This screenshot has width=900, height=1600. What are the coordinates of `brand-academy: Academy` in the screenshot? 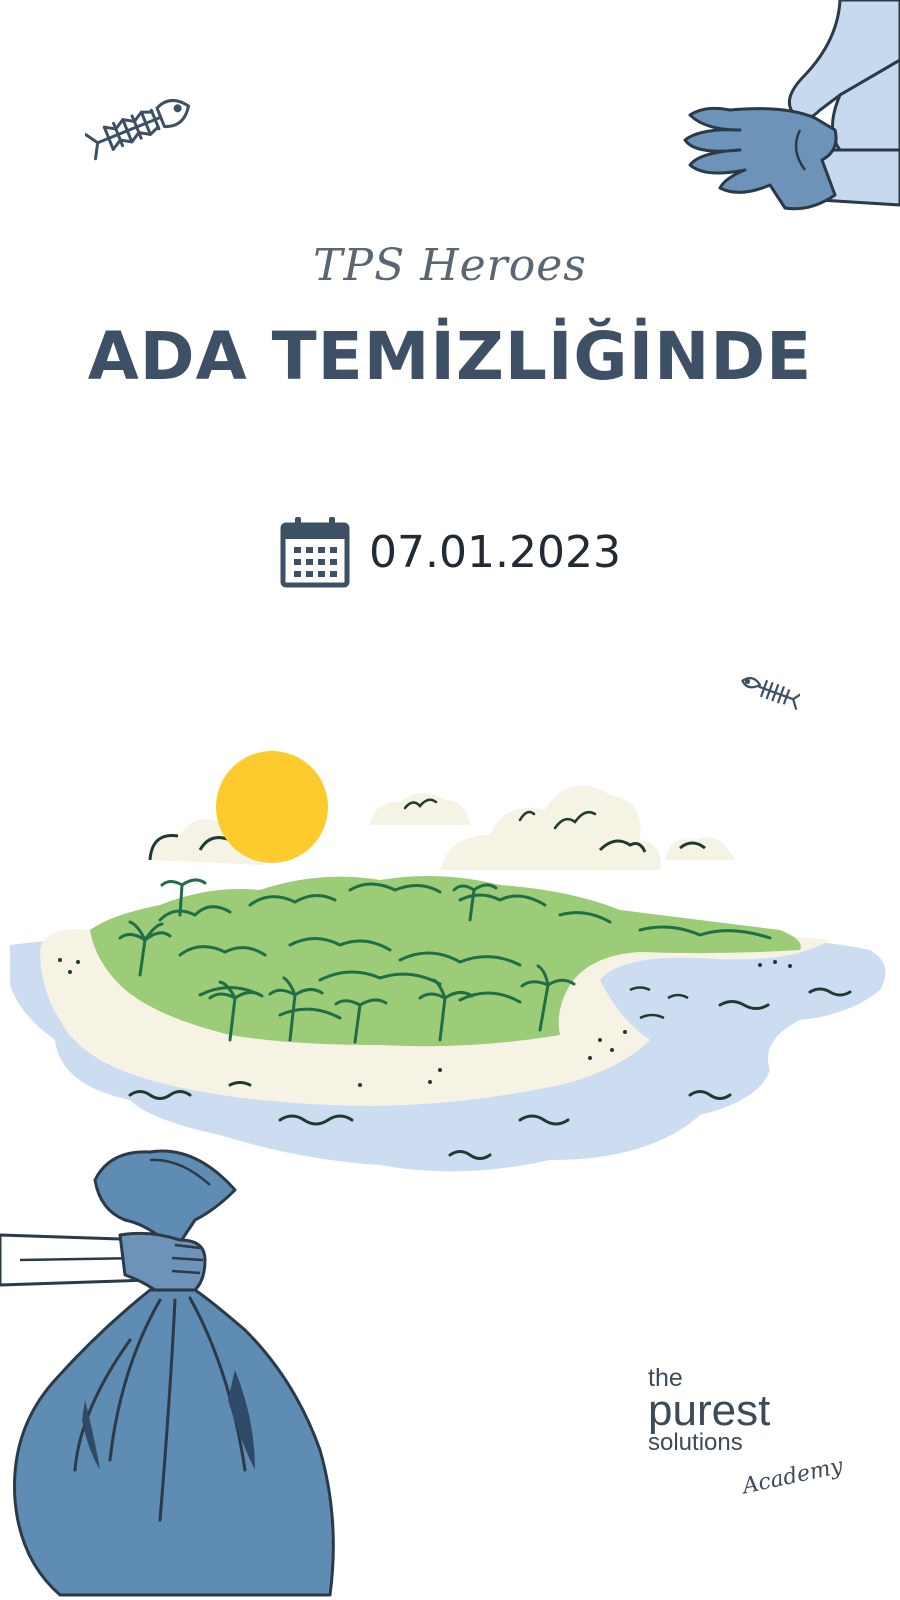 It's located at (793, 1476).